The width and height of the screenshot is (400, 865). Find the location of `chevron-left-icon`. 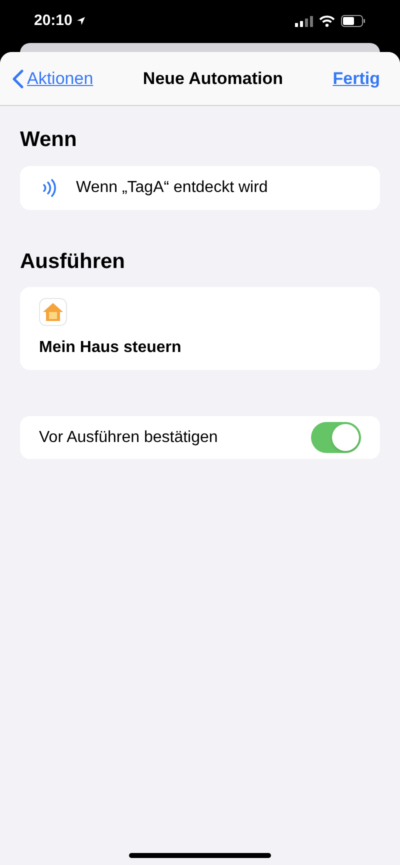

chevron-left-icon is located at coordinates (18, 78).